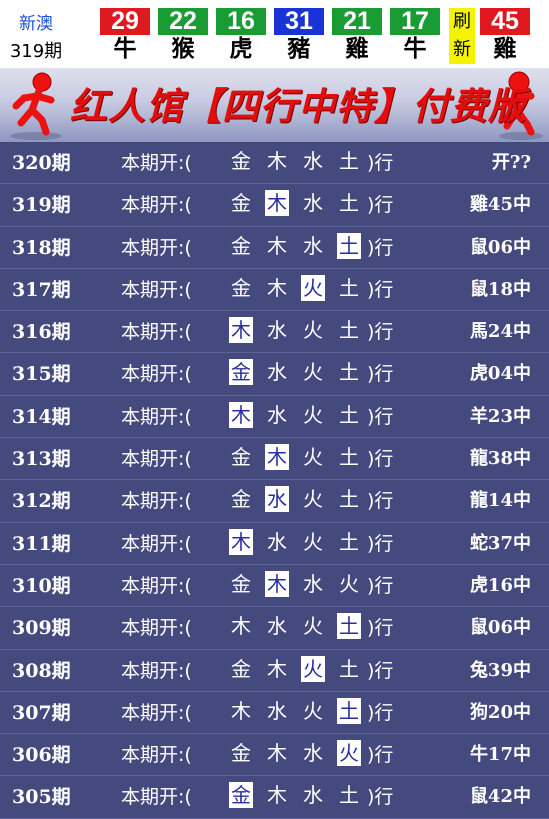 The image size is (549, 819). Describe the element at coordinates (183, 49) in the screenshot. I see `ball-zodiac: 猴` at that location.